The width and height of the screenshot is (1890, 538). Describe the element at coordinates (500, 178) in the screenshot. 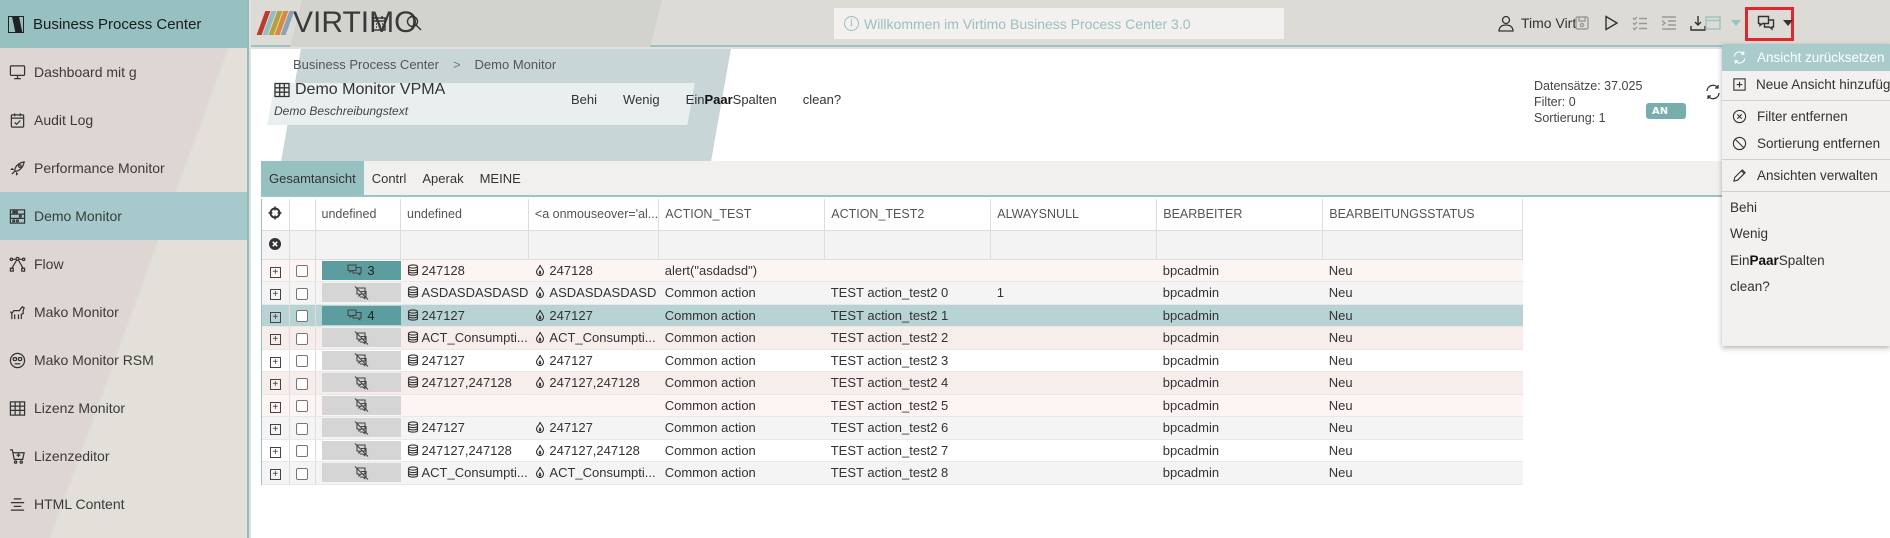

I see `tab-meine: MEINE` at that location.